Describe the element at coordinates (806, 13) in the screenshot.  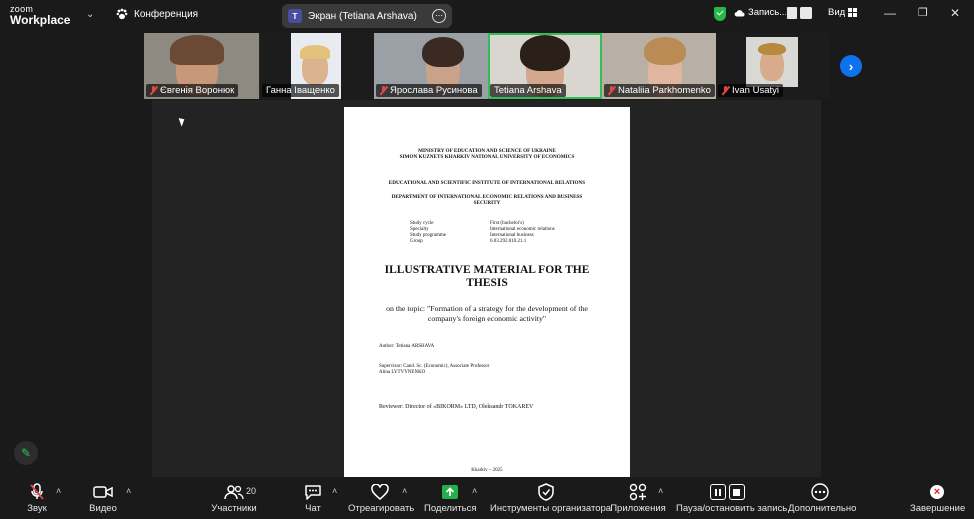
I see `stop-record-icon` at that location.